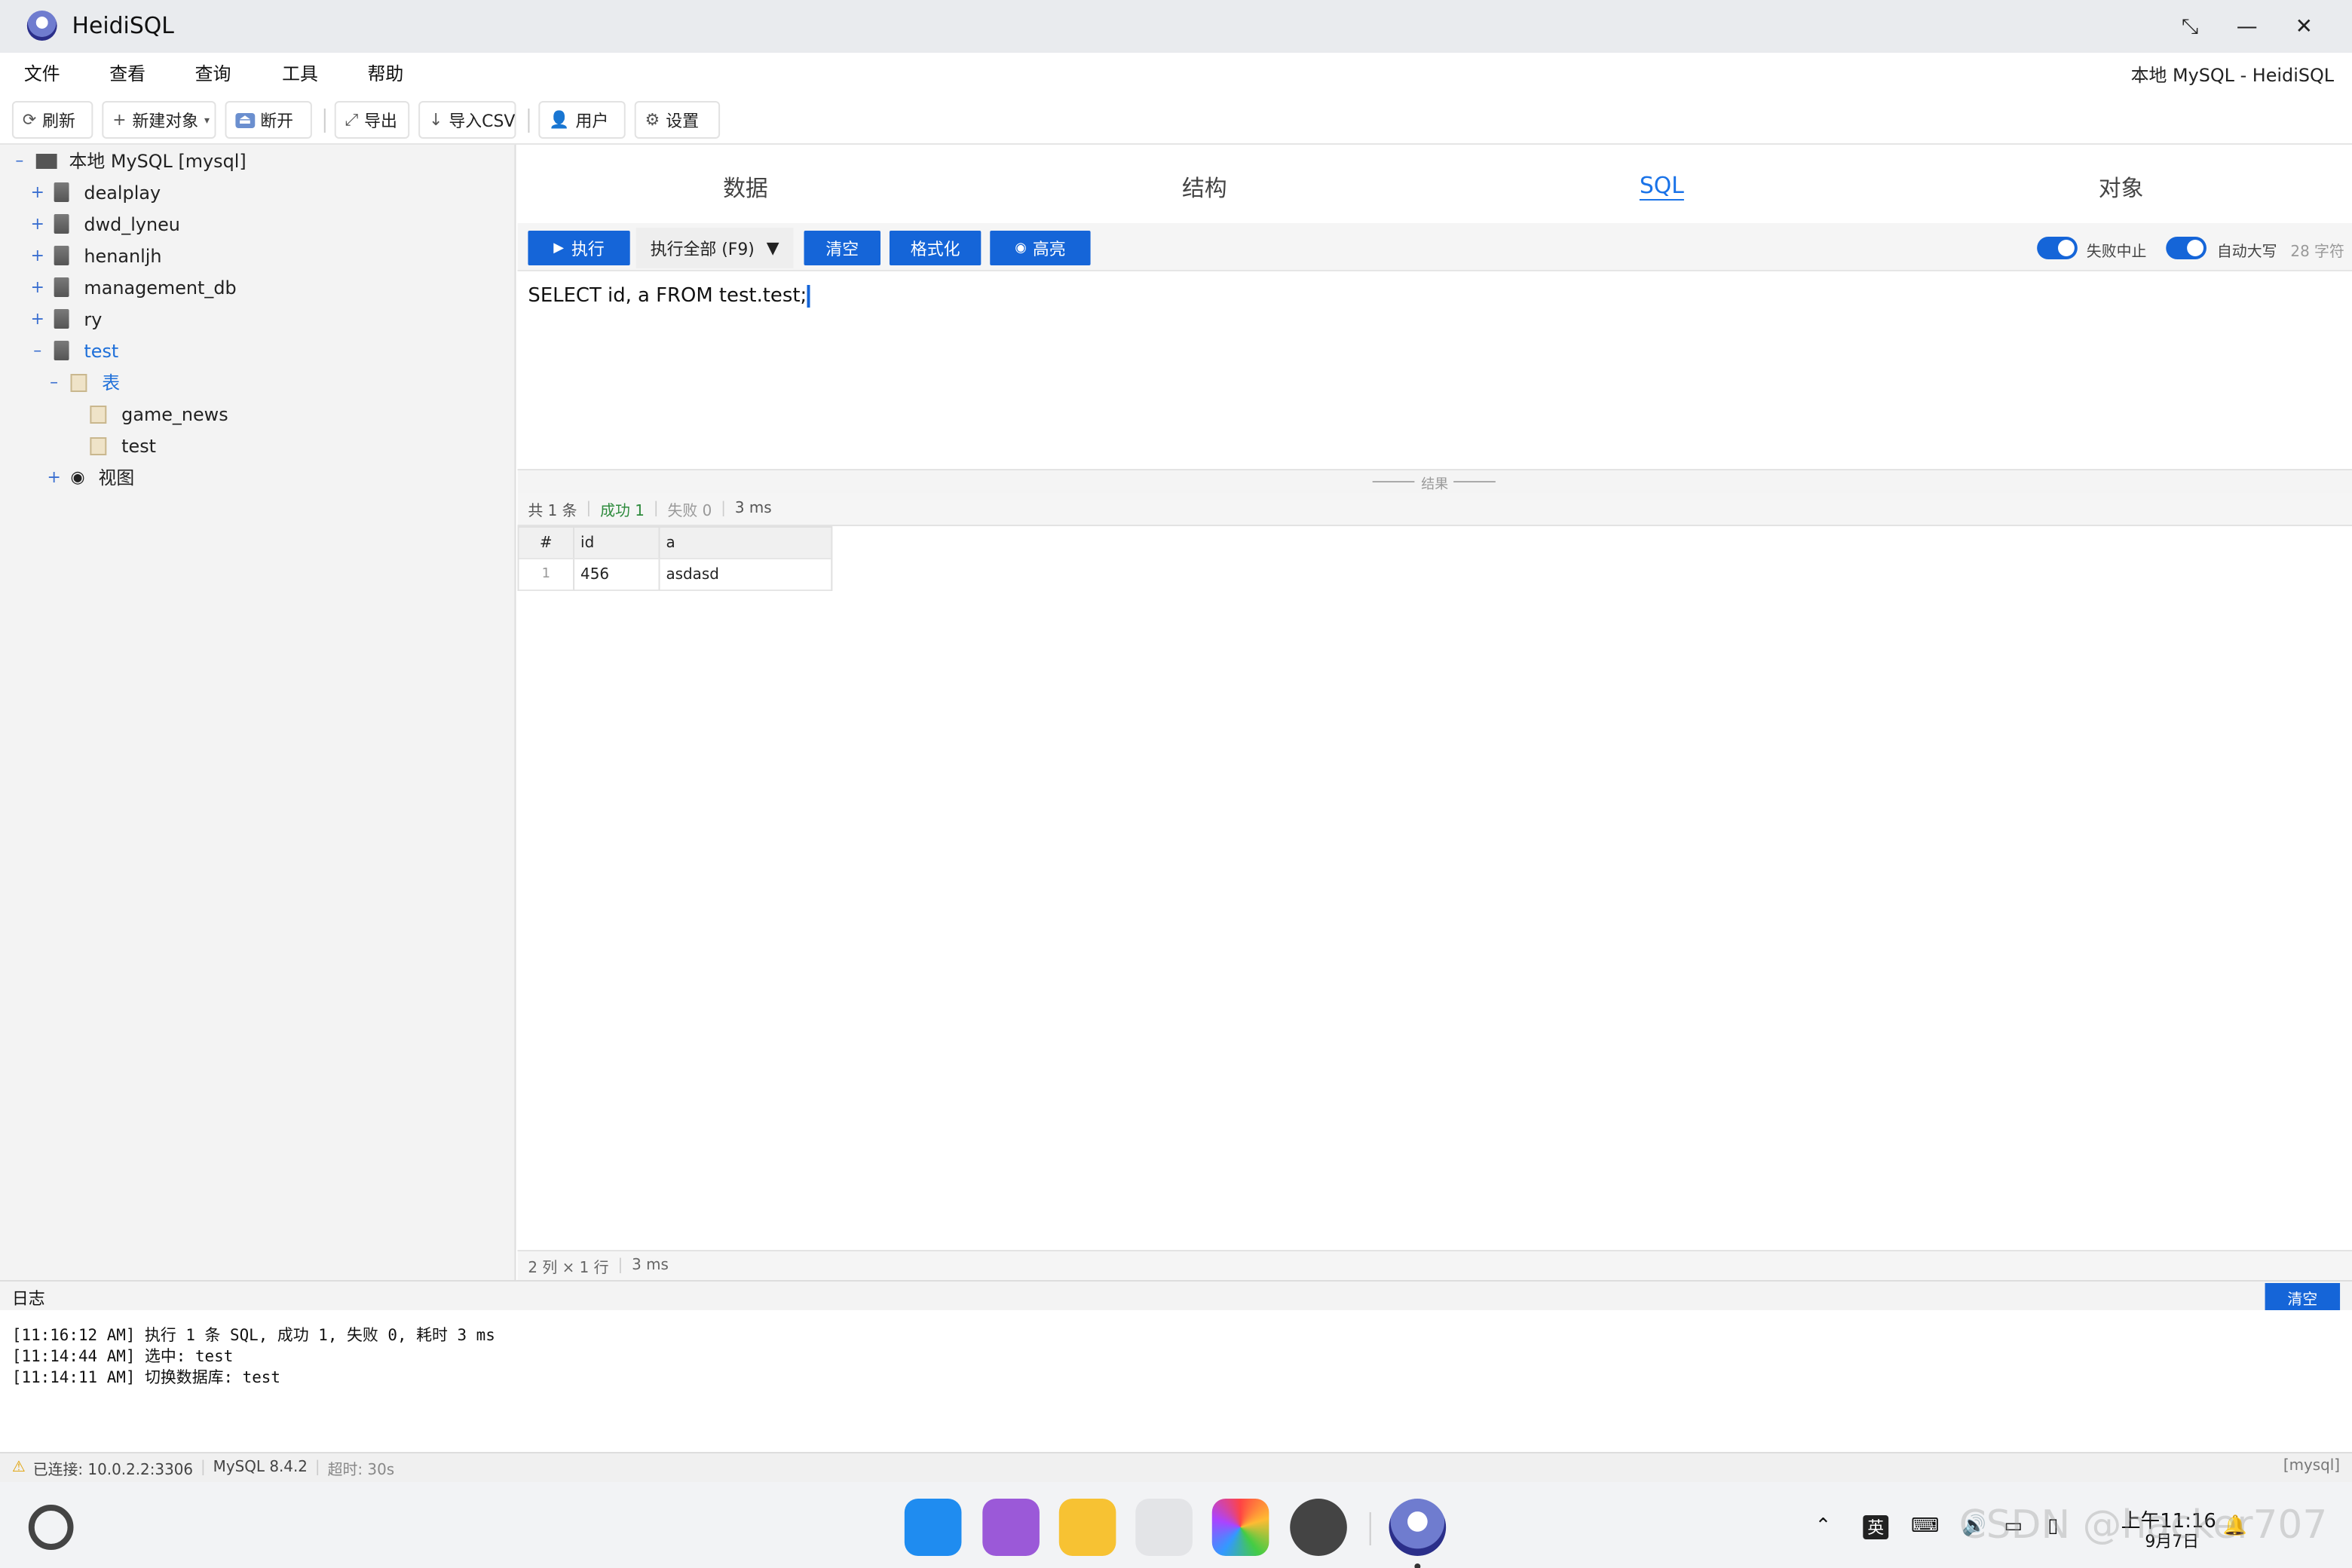  I want to click on restore-window-icon: ⤡, so click(2190, 27).